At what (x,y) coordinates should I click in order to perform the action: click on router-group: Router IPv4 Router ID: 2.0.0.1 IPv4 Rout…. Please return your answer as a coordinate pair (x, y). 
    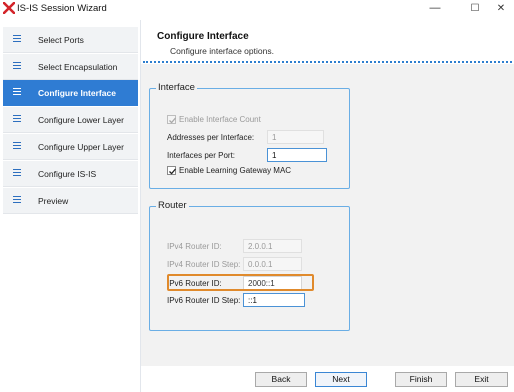
    Looking at the image, I should click on (249, 265).